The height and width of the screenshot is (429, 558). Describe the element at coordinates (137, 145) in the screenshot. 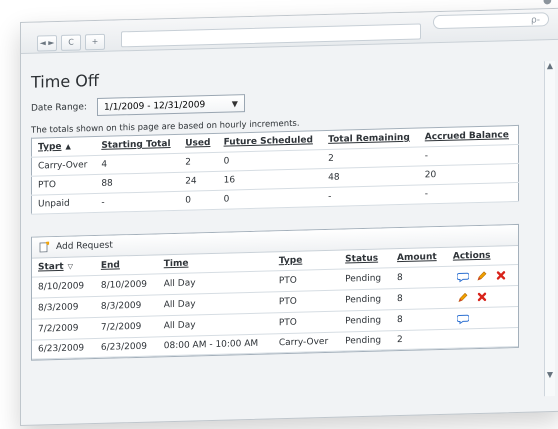

I see `header-starting-total: Starting Total` at that location.